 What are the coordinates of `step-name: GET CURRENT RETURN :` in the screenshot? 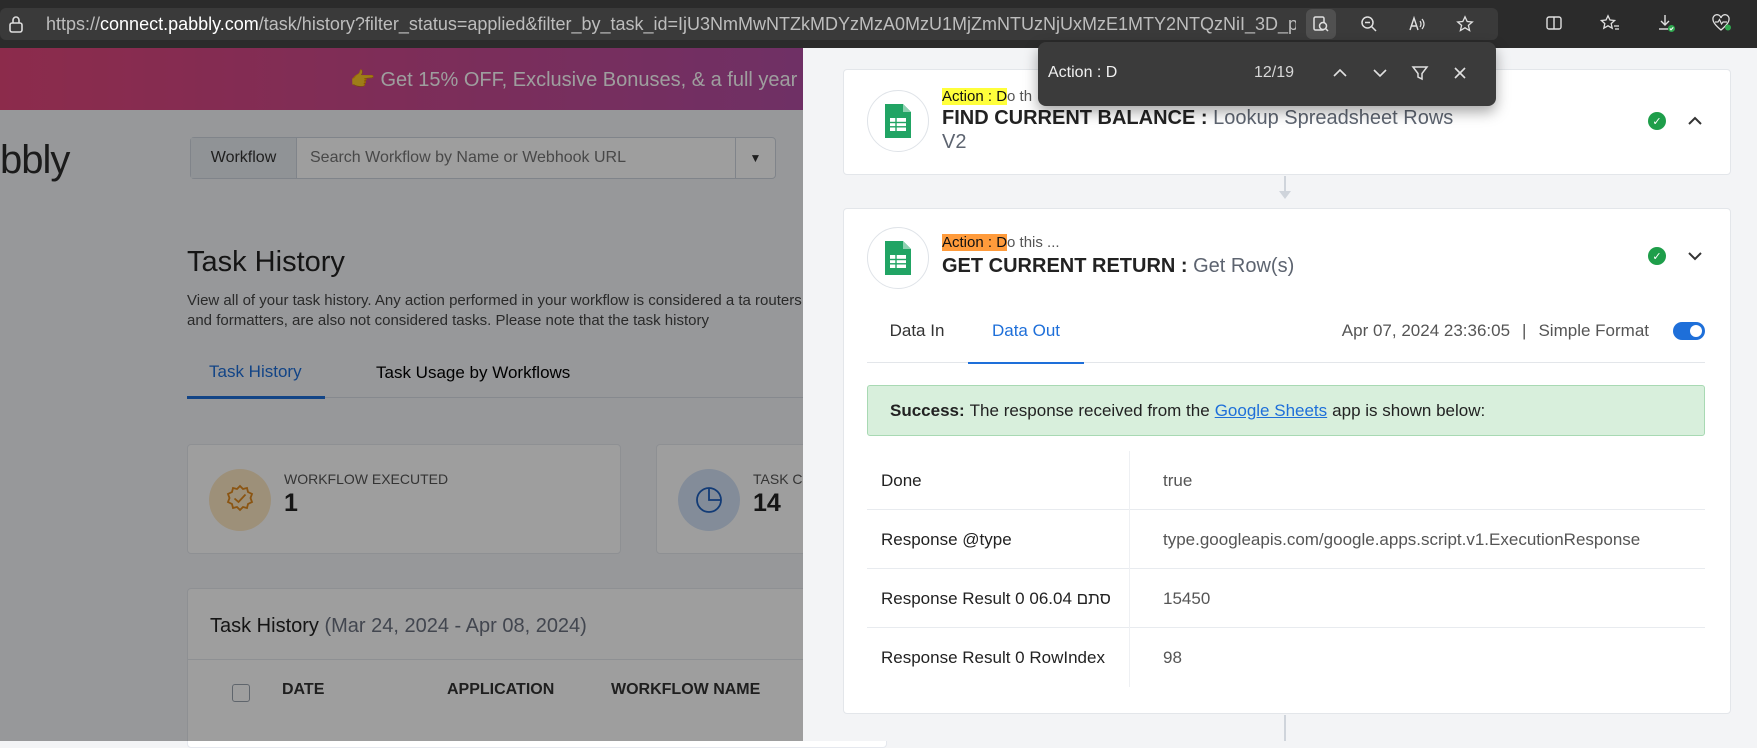 It's located at (1065, 266).